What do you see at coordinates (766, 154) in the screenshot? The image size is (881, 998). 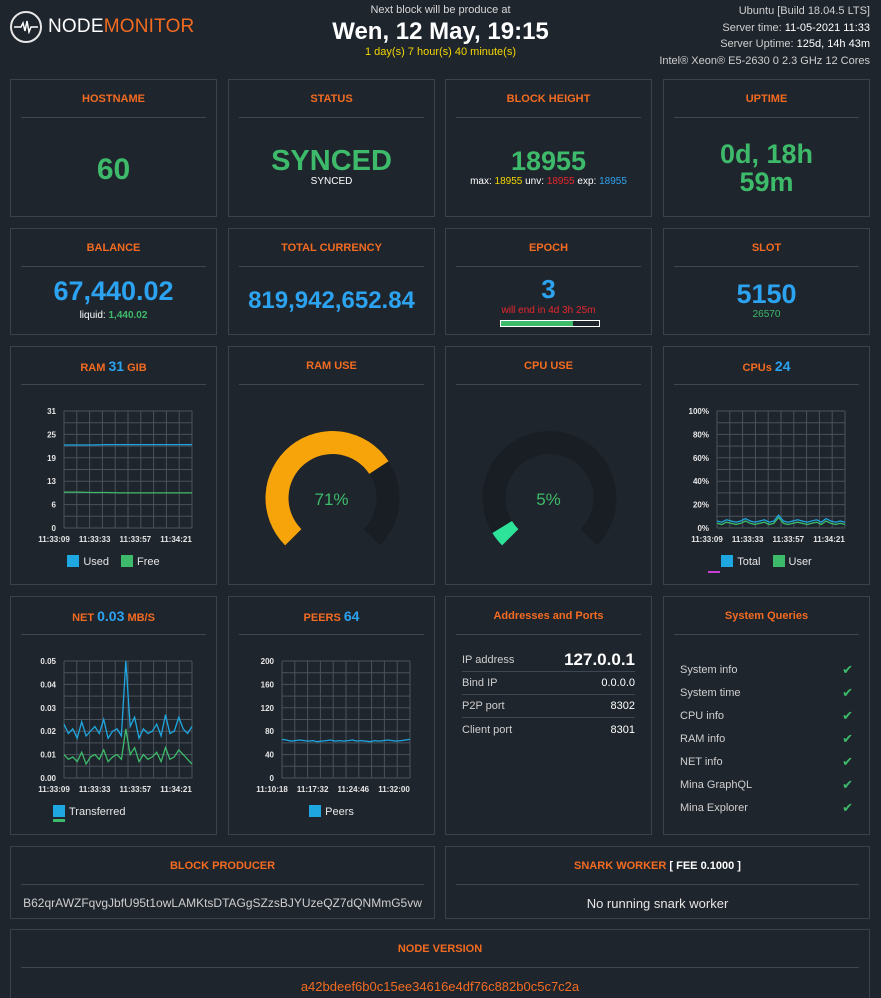 I see `uptime-line1: 0d, 18h` at bounding box center [766, 154].